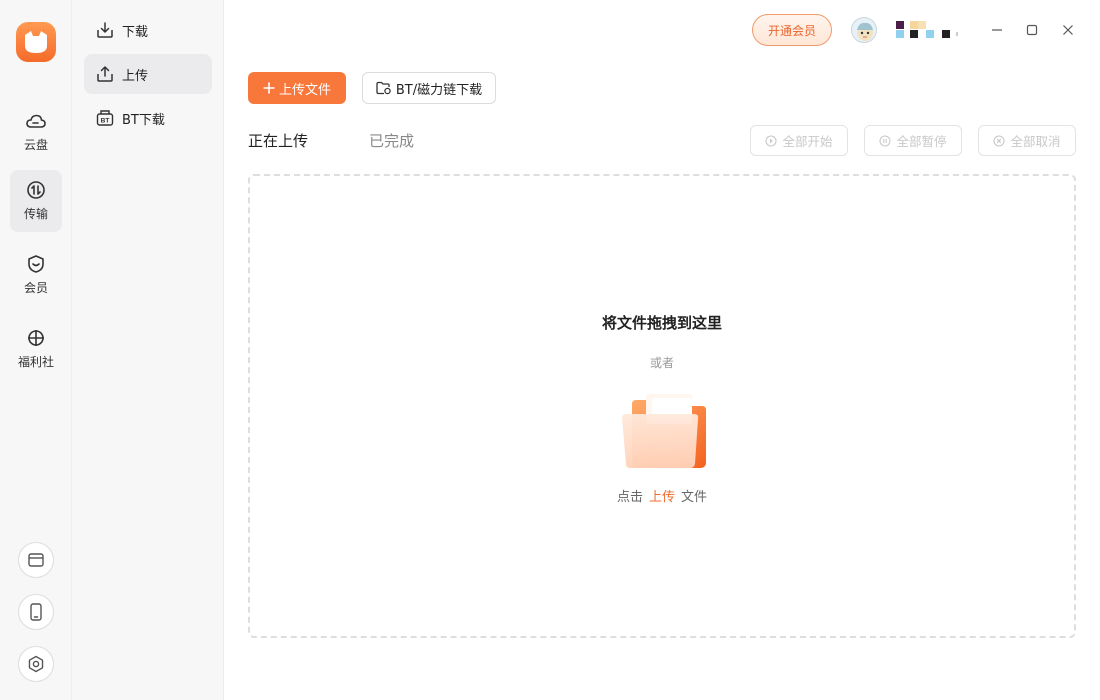 This screenshot has width=1100, height=700. I want to click on rail-item-cloud: 云盘, so click(36, 133).